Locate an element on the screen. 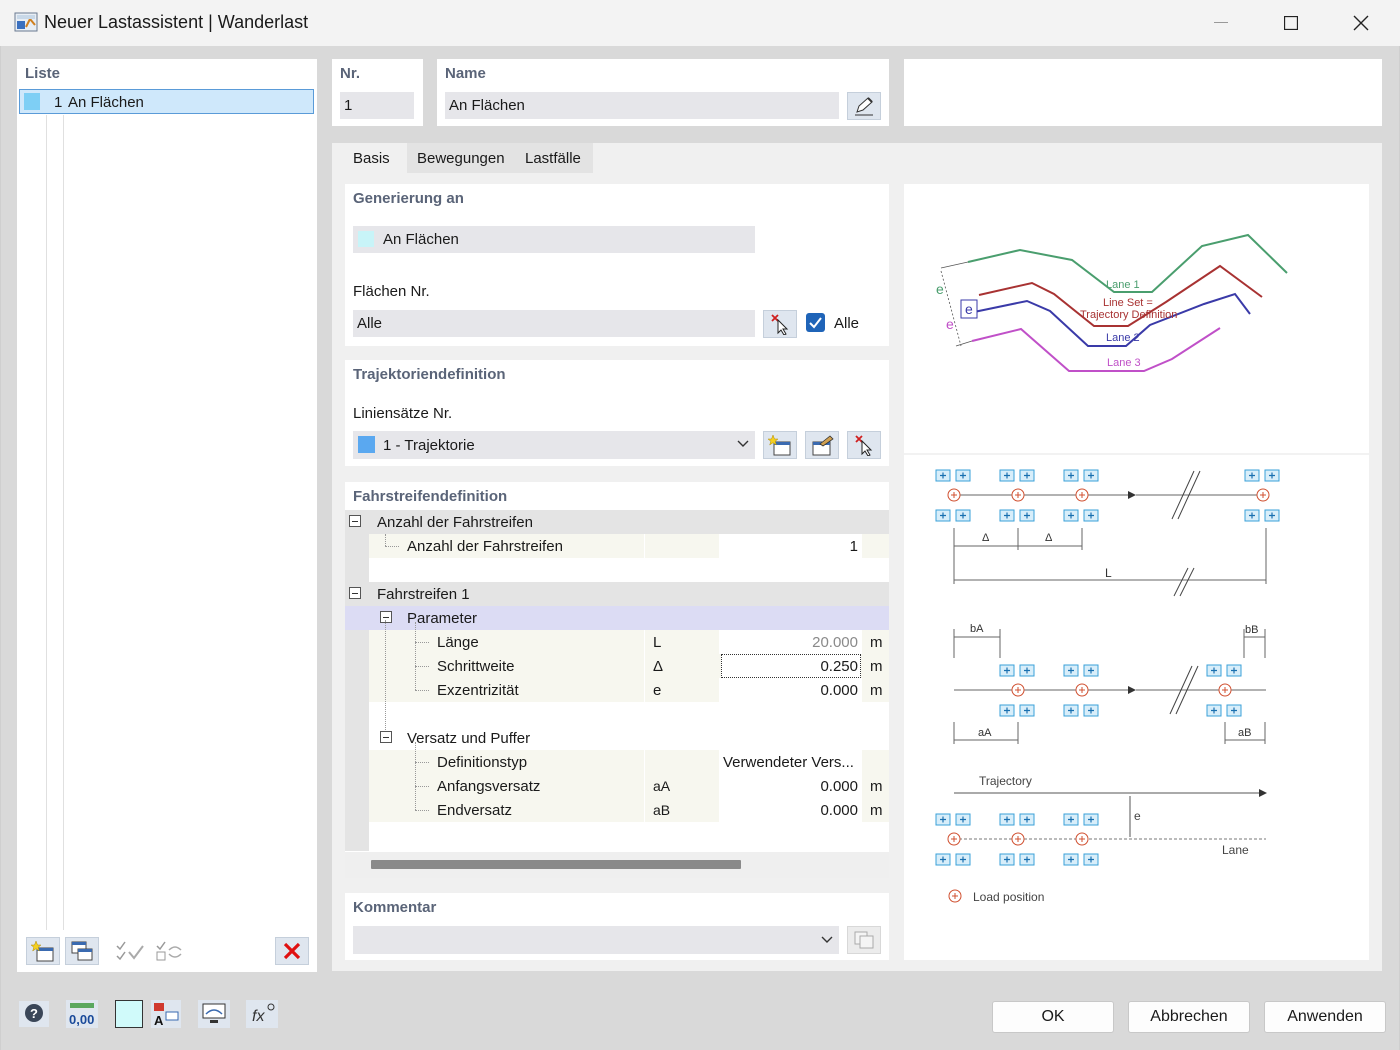 The height and width of the screenshot is (1050, 1400). horizontal-scrollbar is located at coordinates (617, 865).